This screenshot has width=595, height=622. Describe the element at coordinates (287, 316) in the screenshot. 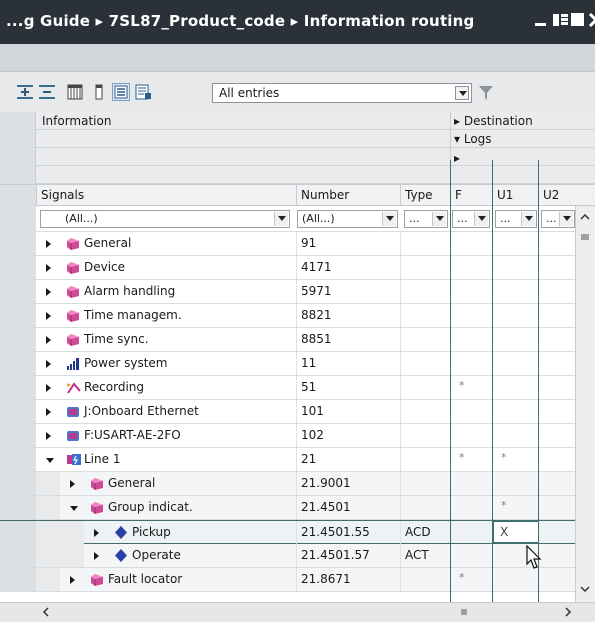

I see `table-row: Time managem. 8821` at that location.